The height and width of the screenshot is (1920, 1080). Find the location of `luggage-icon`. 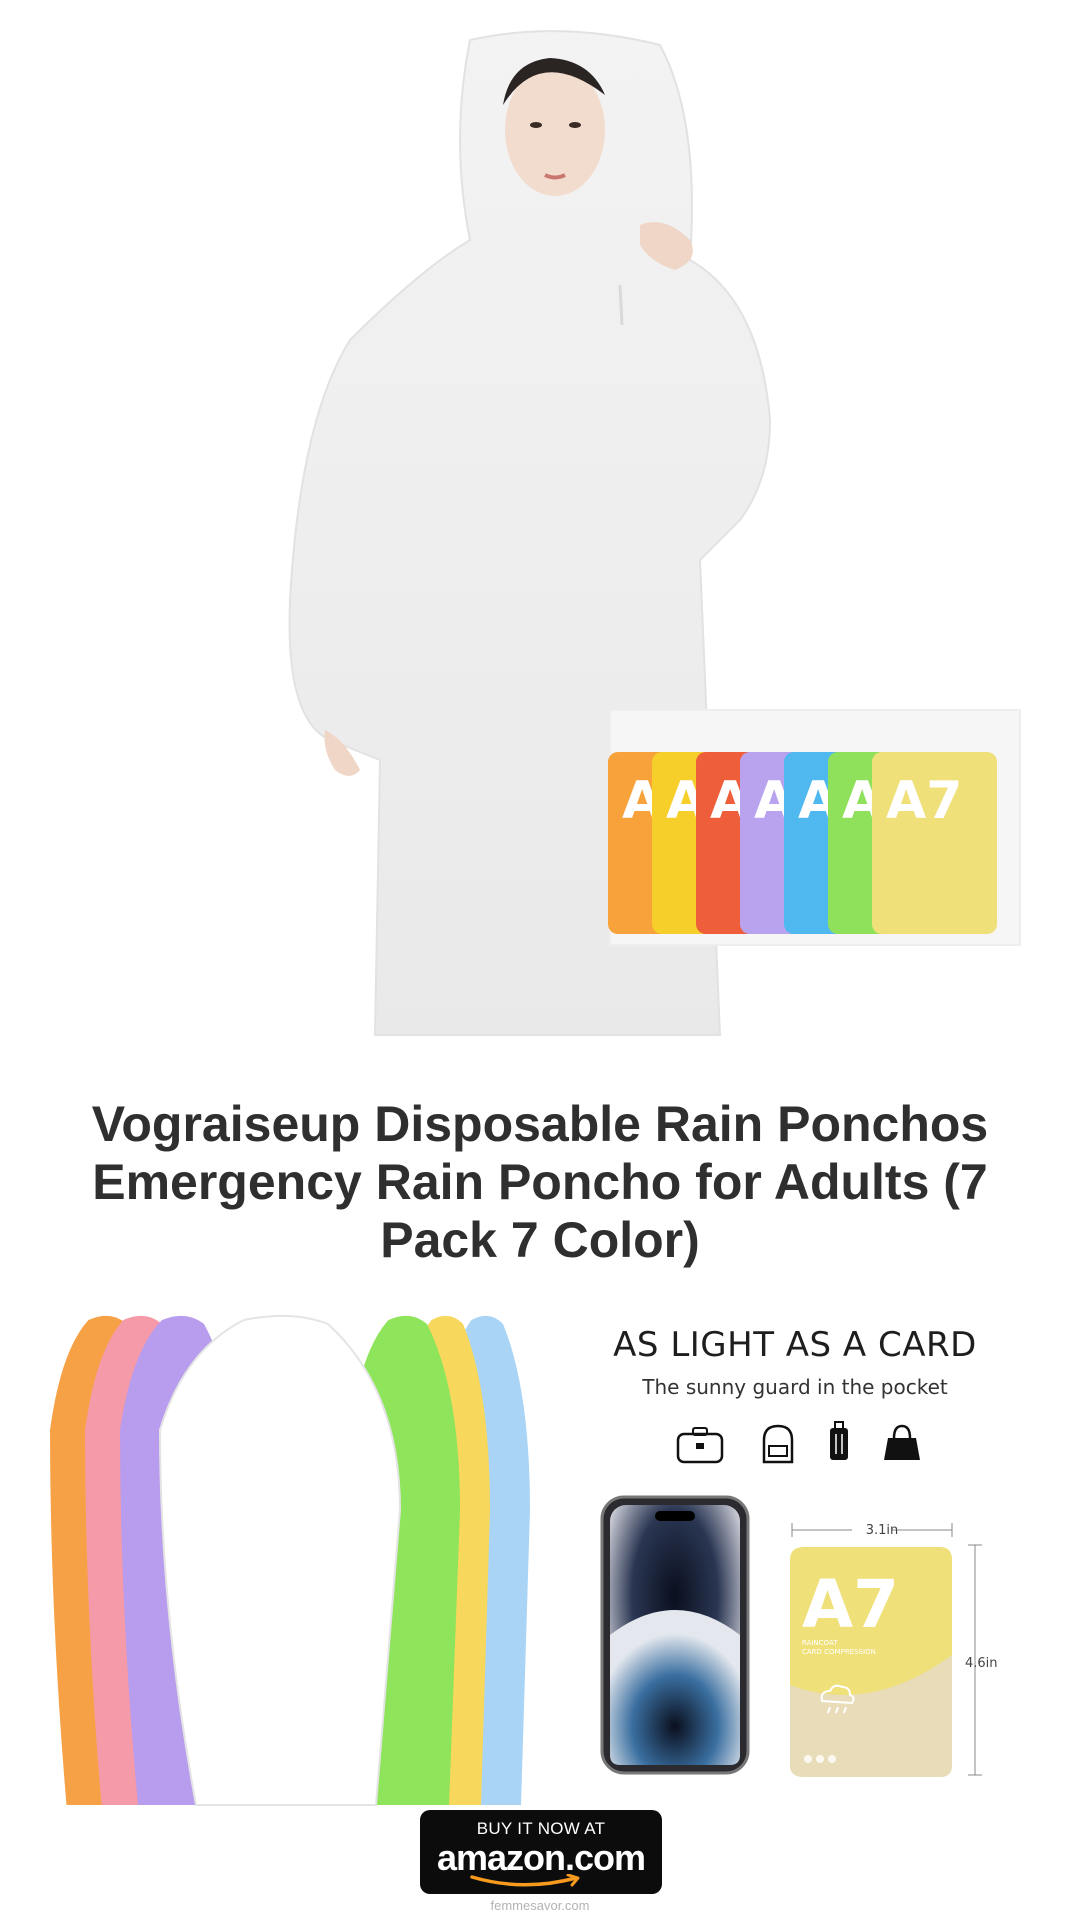

luggage-icon is located at coordinates (839, 1440).